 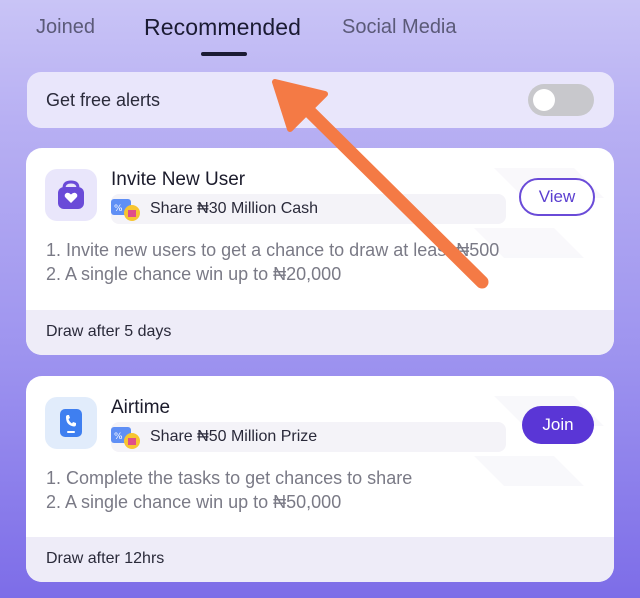 What do you see at coordinates (399, 27) in the screenshot?
I see `tab-social-media: Social Media` at bounding box center [399, 27].